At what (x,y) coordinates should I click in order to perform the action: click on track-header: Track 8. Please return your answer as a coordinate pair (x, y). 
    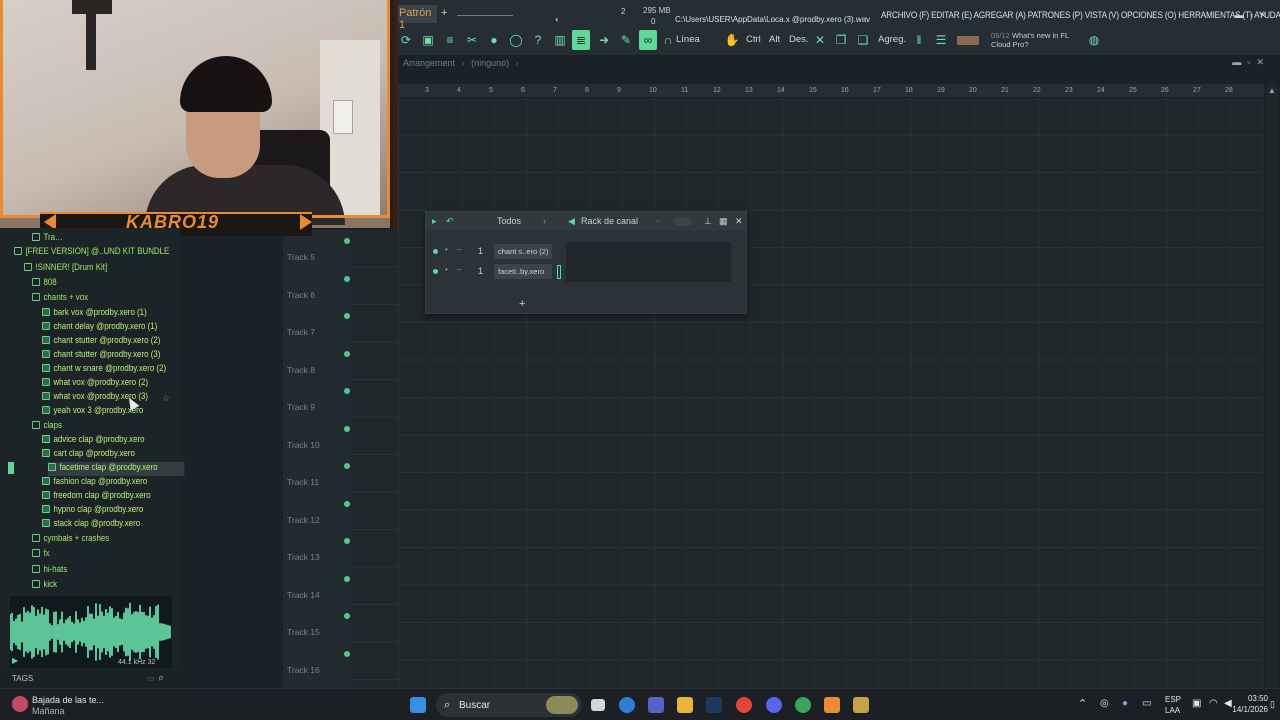
    Looking at the image, I should click on (319, 368).